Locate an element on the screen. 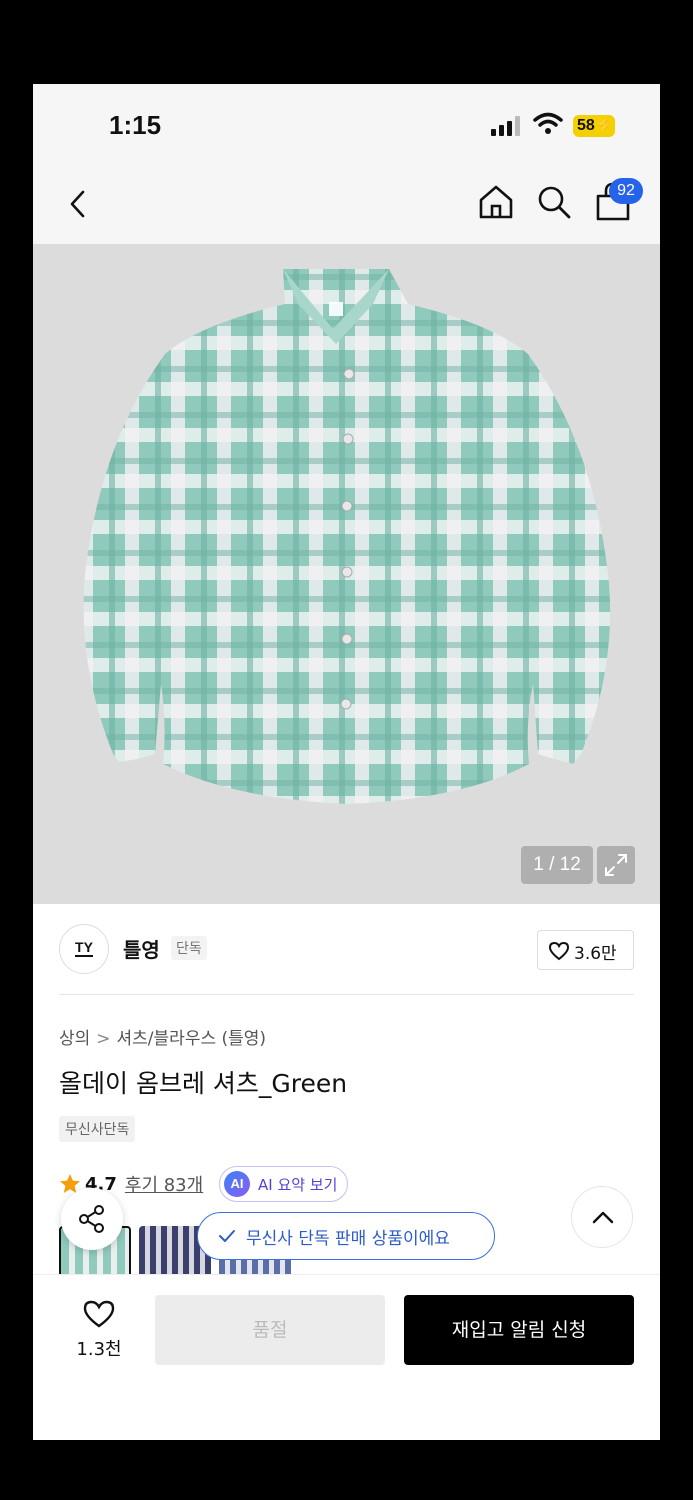  battery-level: 58 is located at coordinates (586, 125).